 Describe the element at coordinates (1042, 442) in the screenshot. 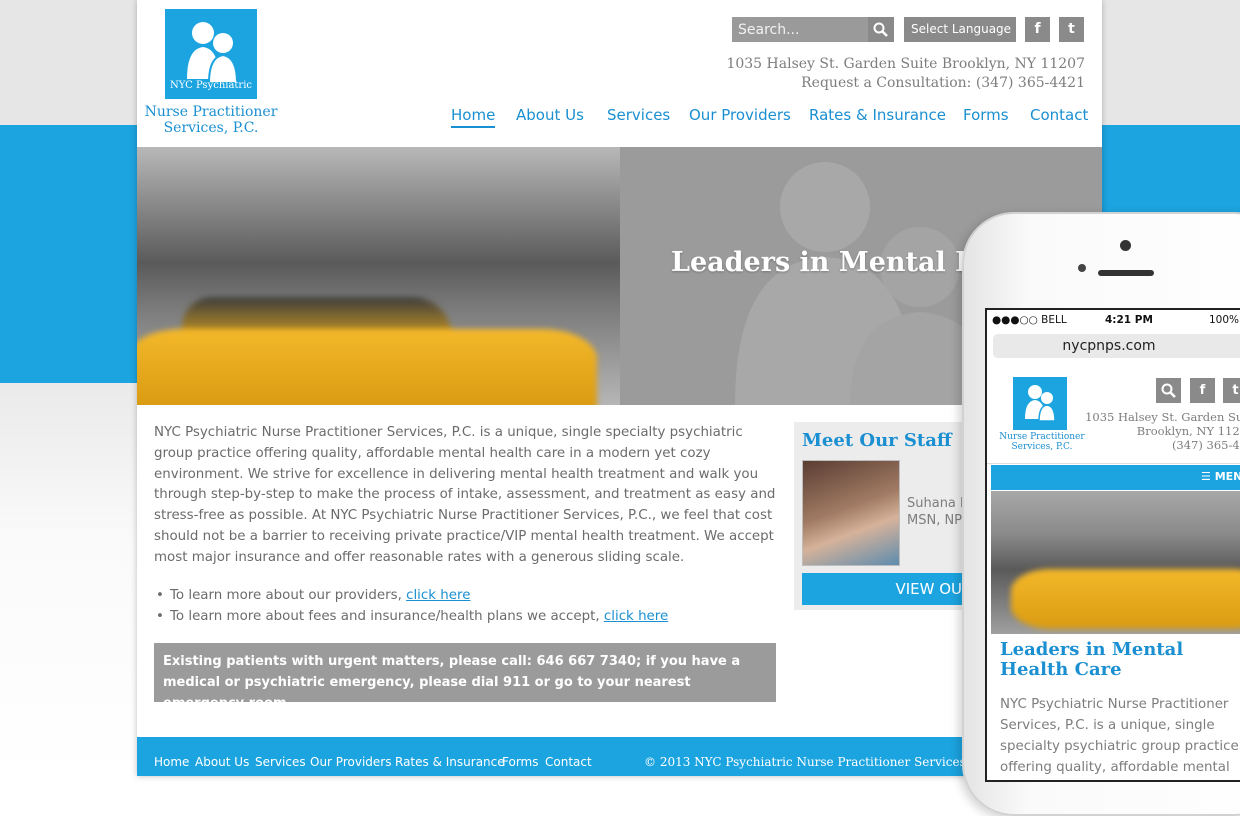

I see `mobile-logo-title: Nurse Practitioner Services, P.C.` at that location.